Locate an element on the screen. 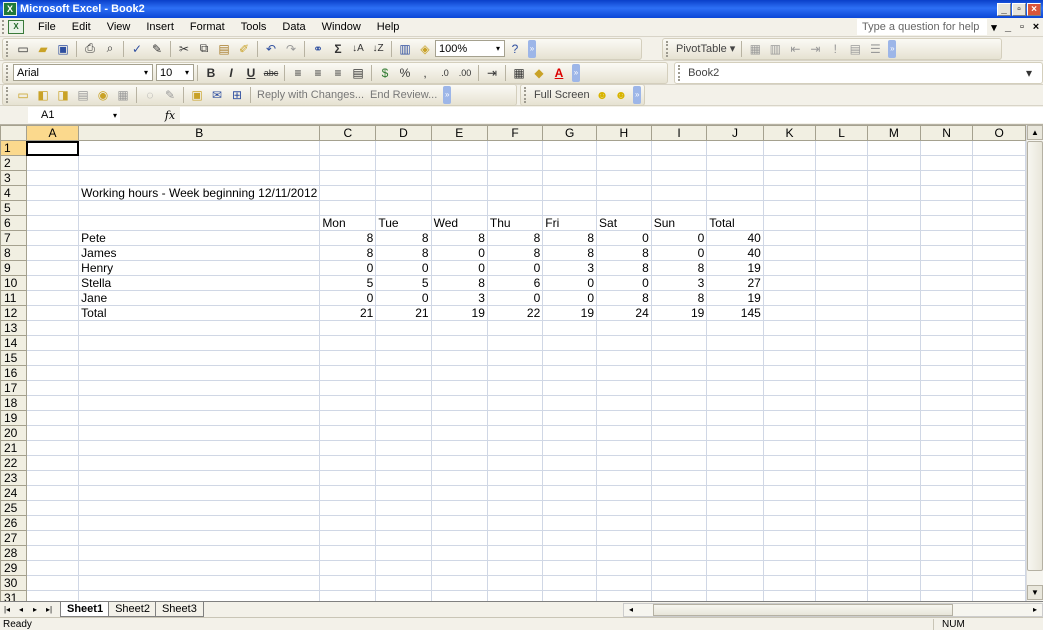 This screenshot has height=630, width=1043. show-detail-icon: ⇥ is located at coordinates (815, 49).